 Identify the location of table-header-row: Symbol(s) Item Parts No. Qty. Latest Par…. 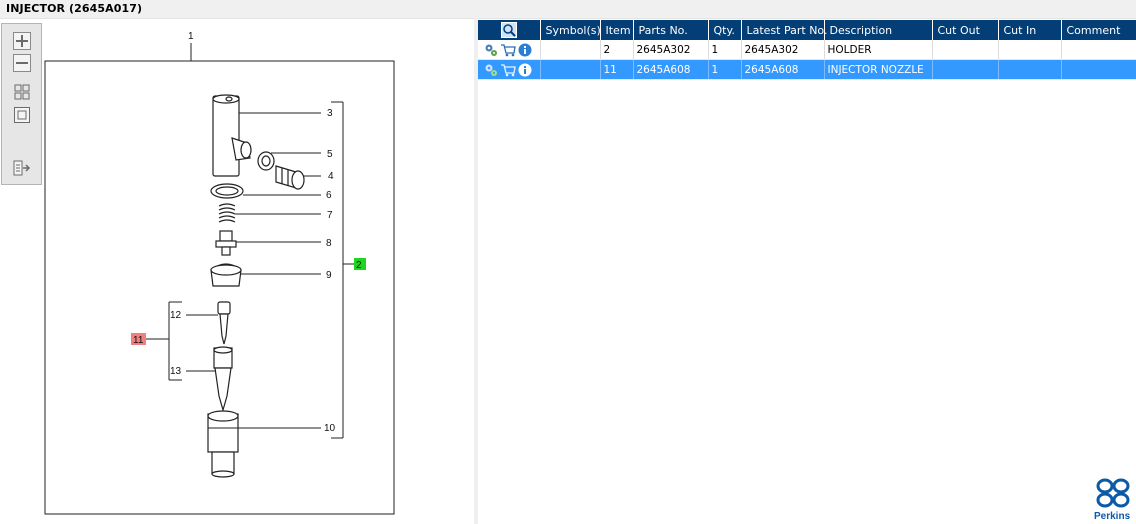
(807, 30).